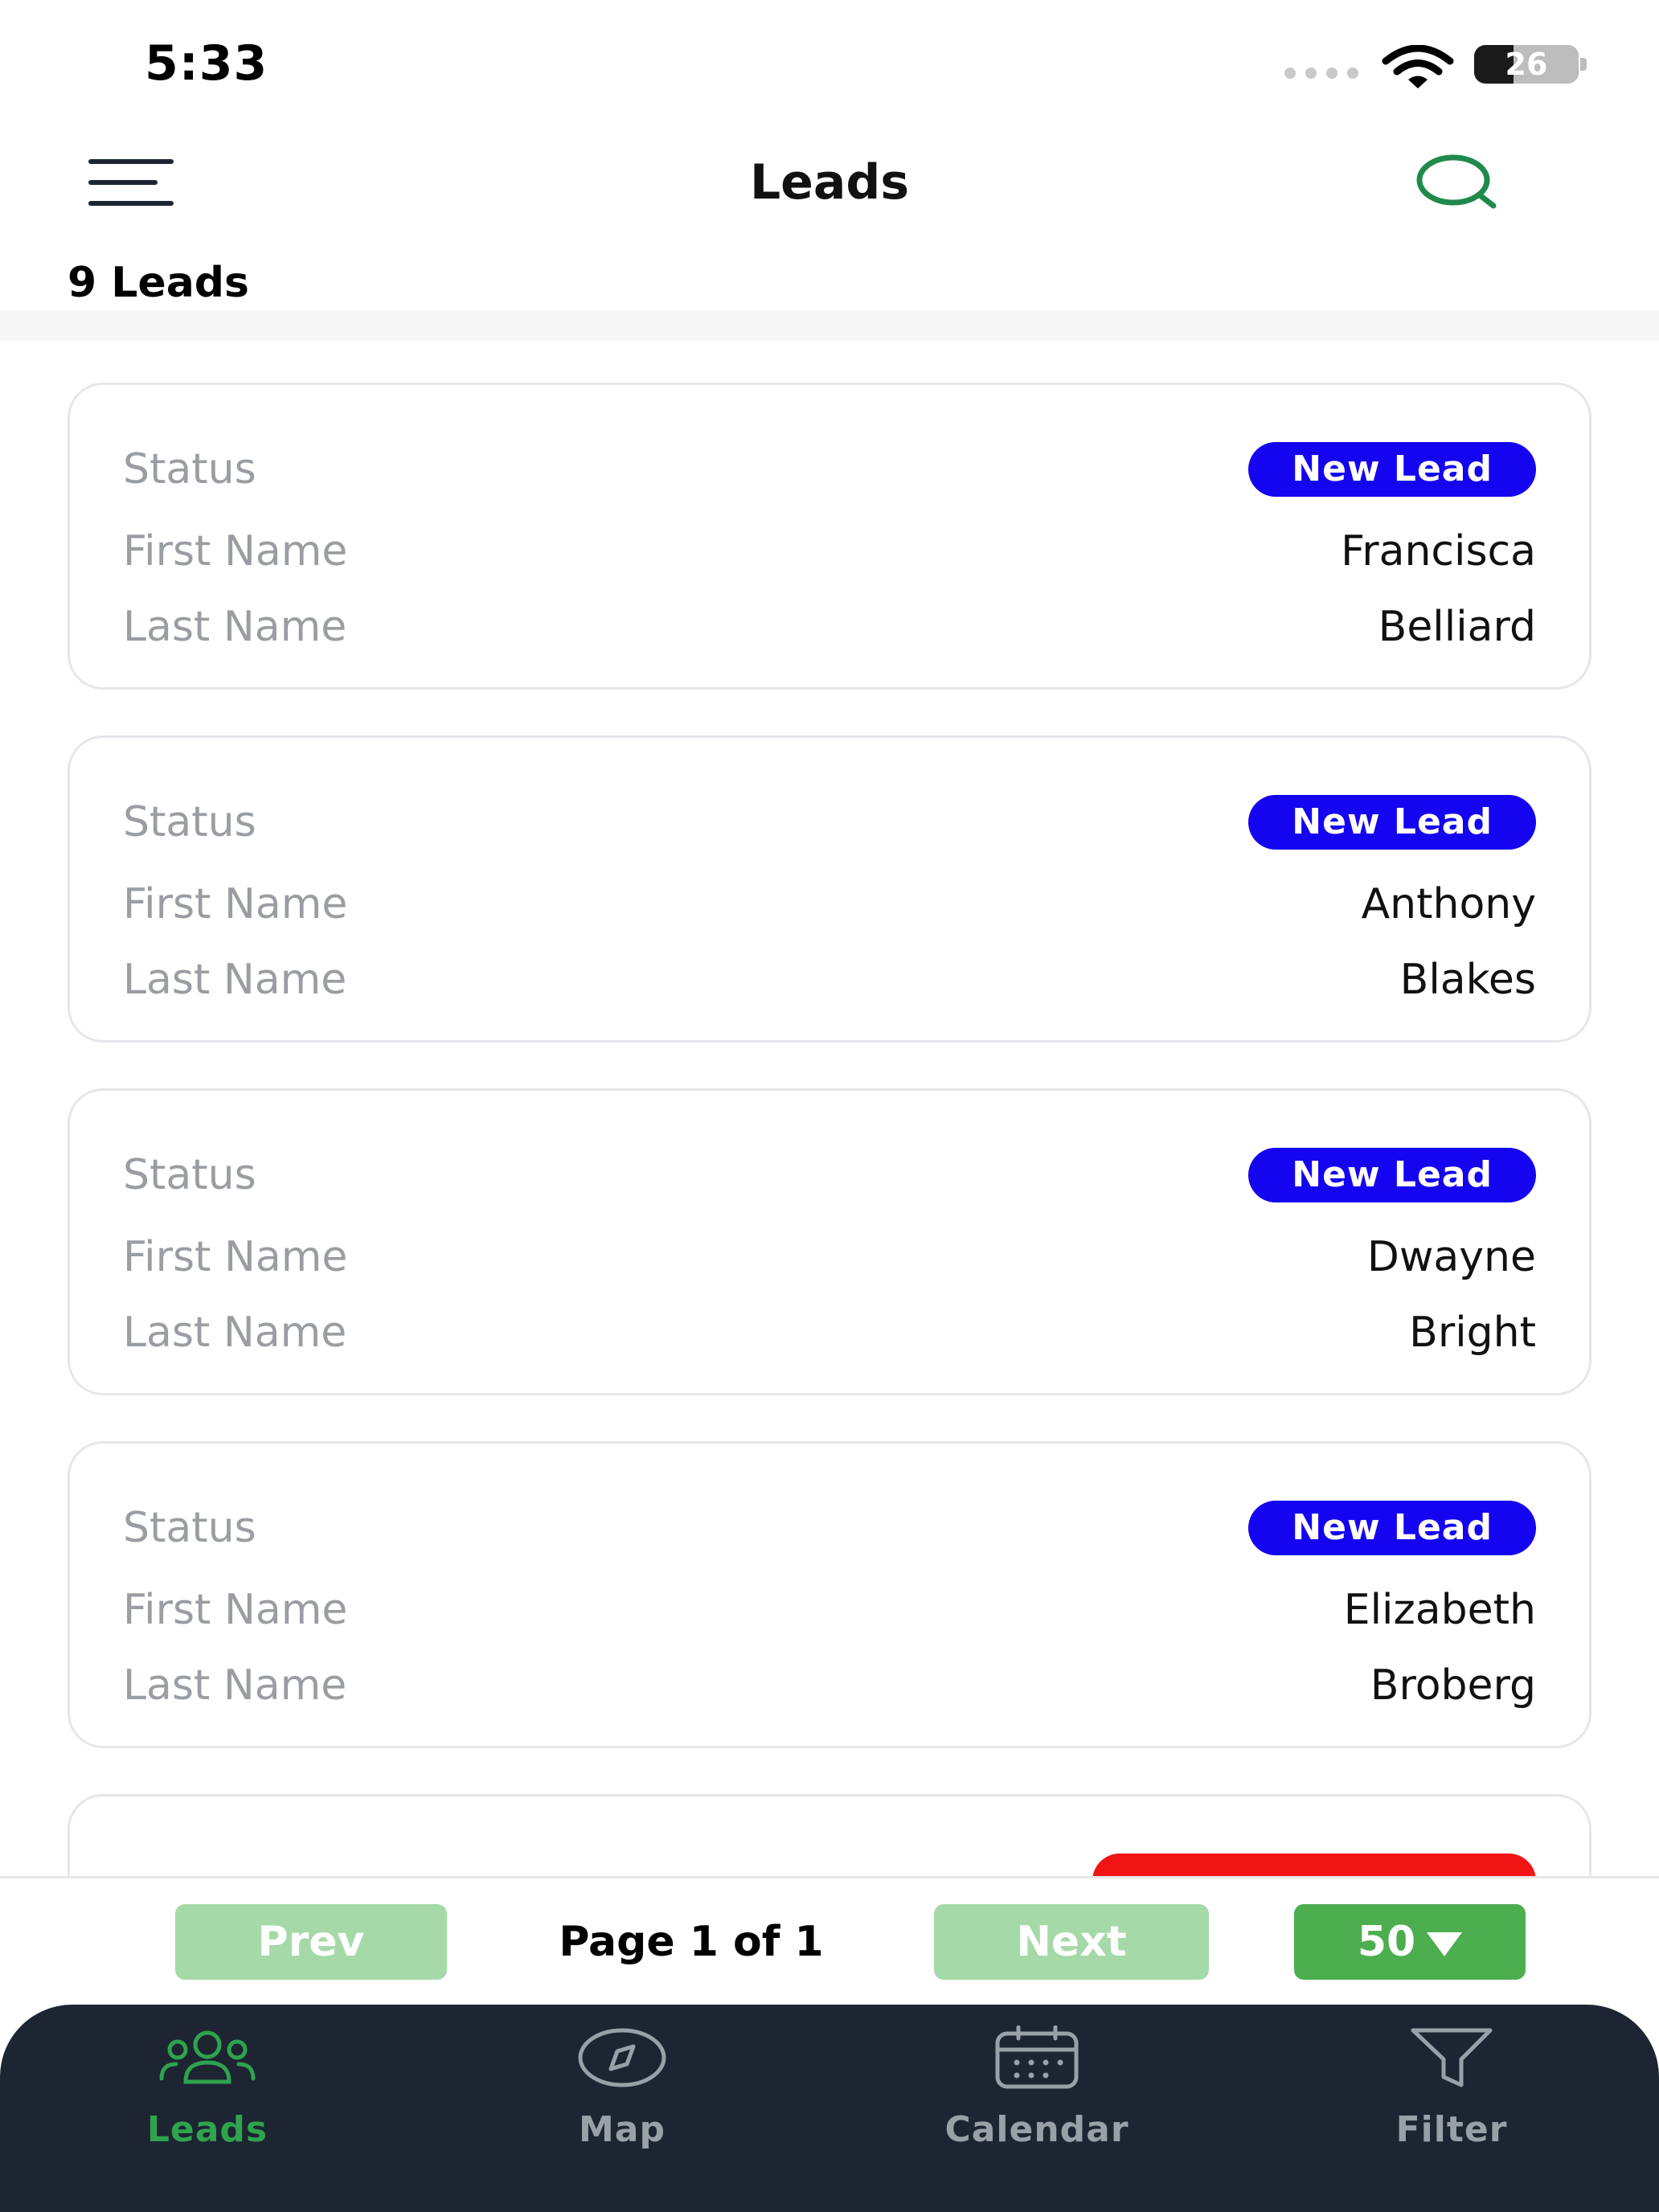 Image resolution: width=1659 pixels, height=2212 pixels. What do you see at coordinates (1418, 66) in the screenshot?
I see `wifi-icon` at bounding box center [1418, 66].